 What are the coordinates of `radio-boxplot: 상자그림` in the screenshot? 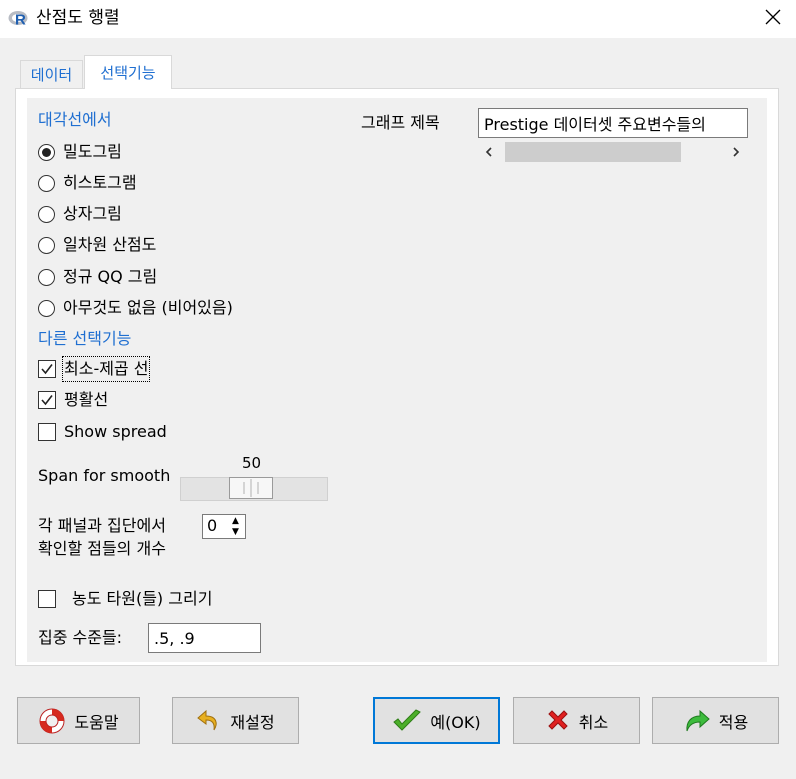 It's located at (80, 214).